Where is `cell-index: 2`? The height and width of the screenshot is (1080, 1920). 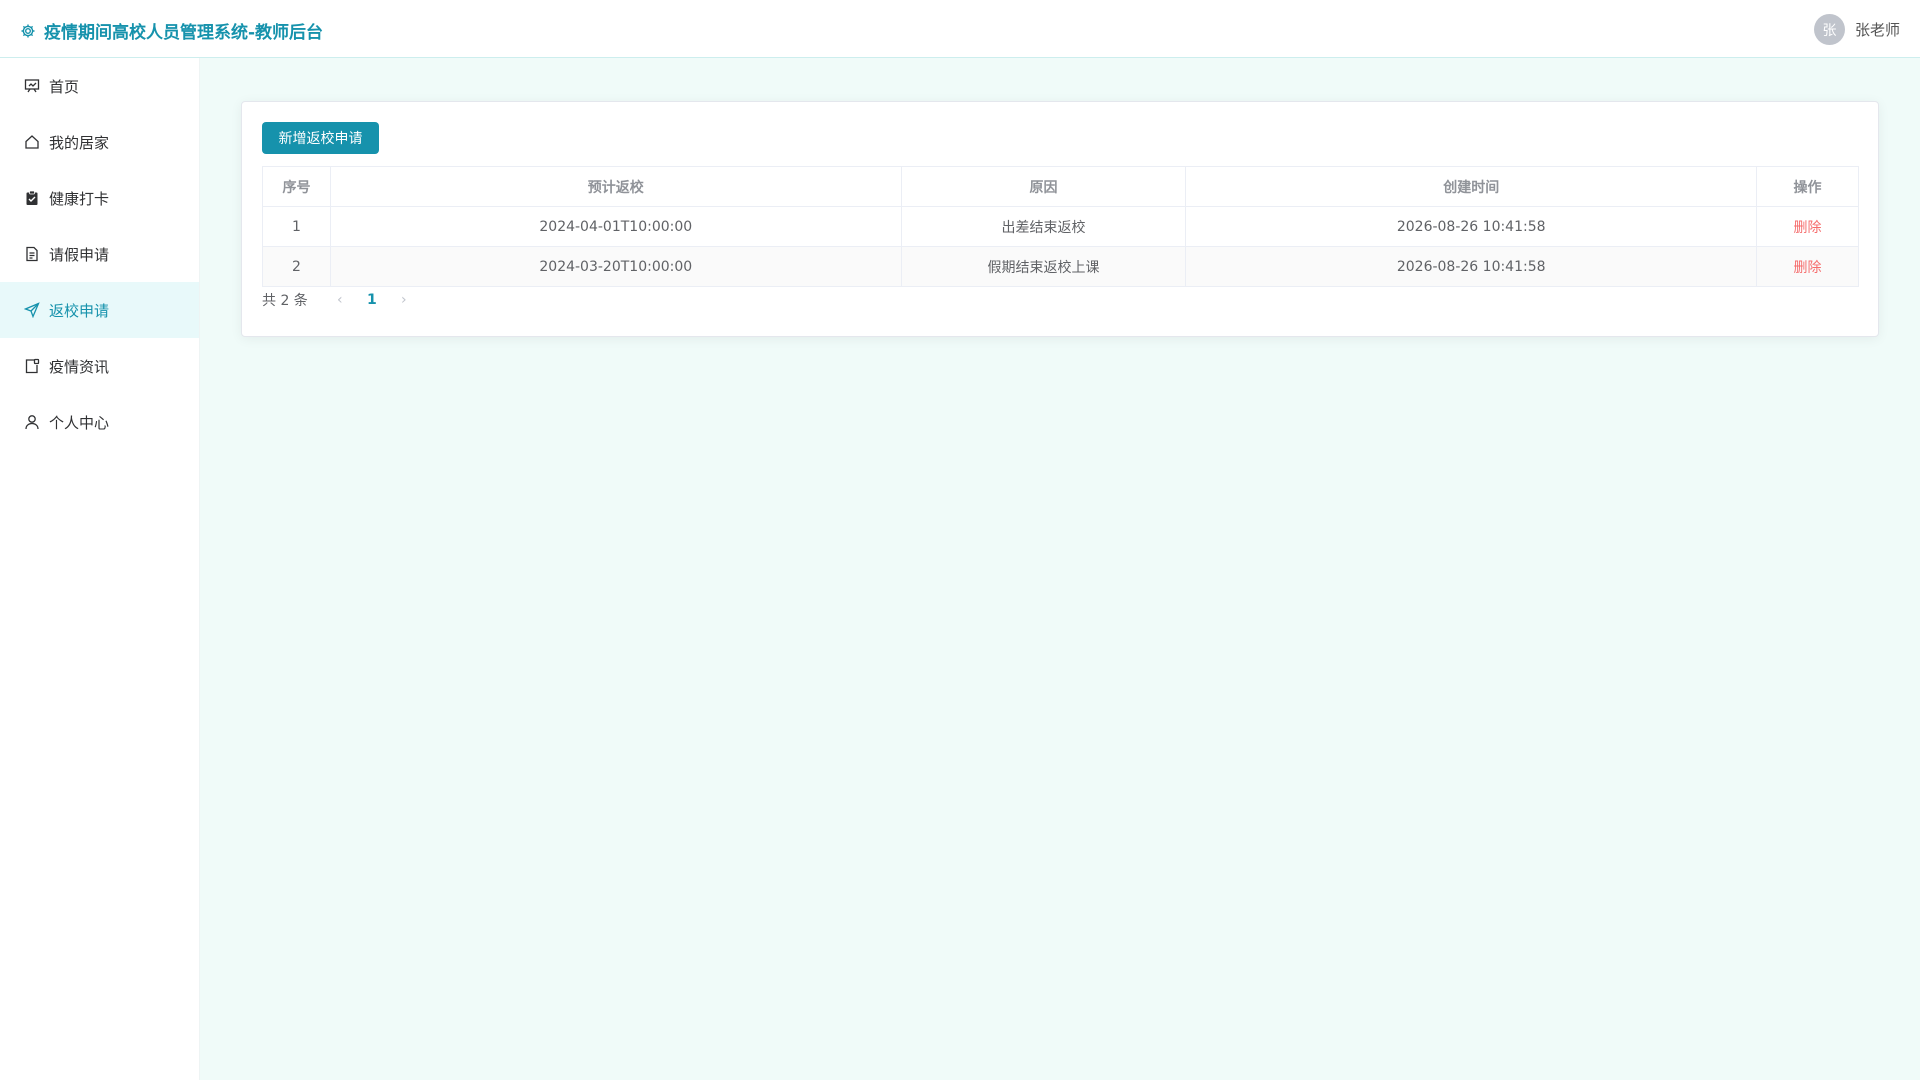
cell-index: 2 is located at coordinates (296, 266).